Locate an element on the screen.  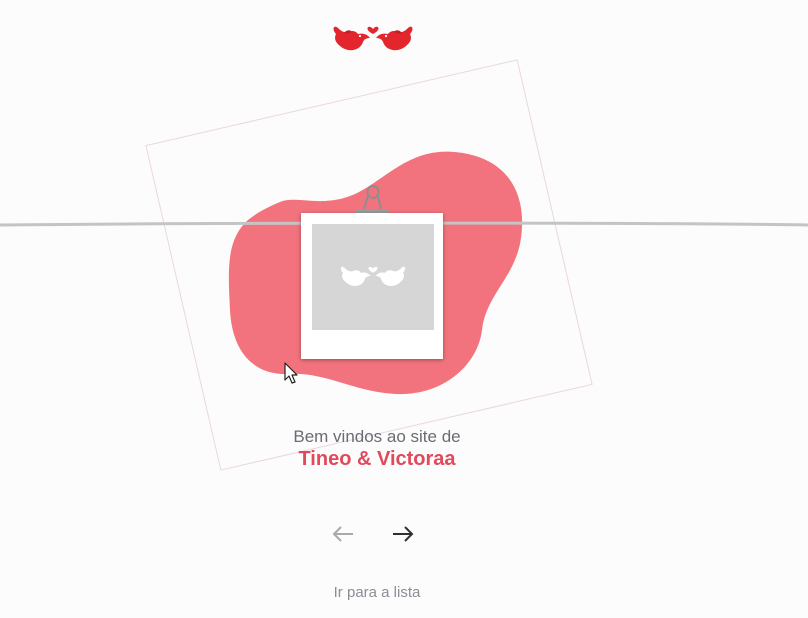
polaroid-photo is located at coordinates (372, 286).